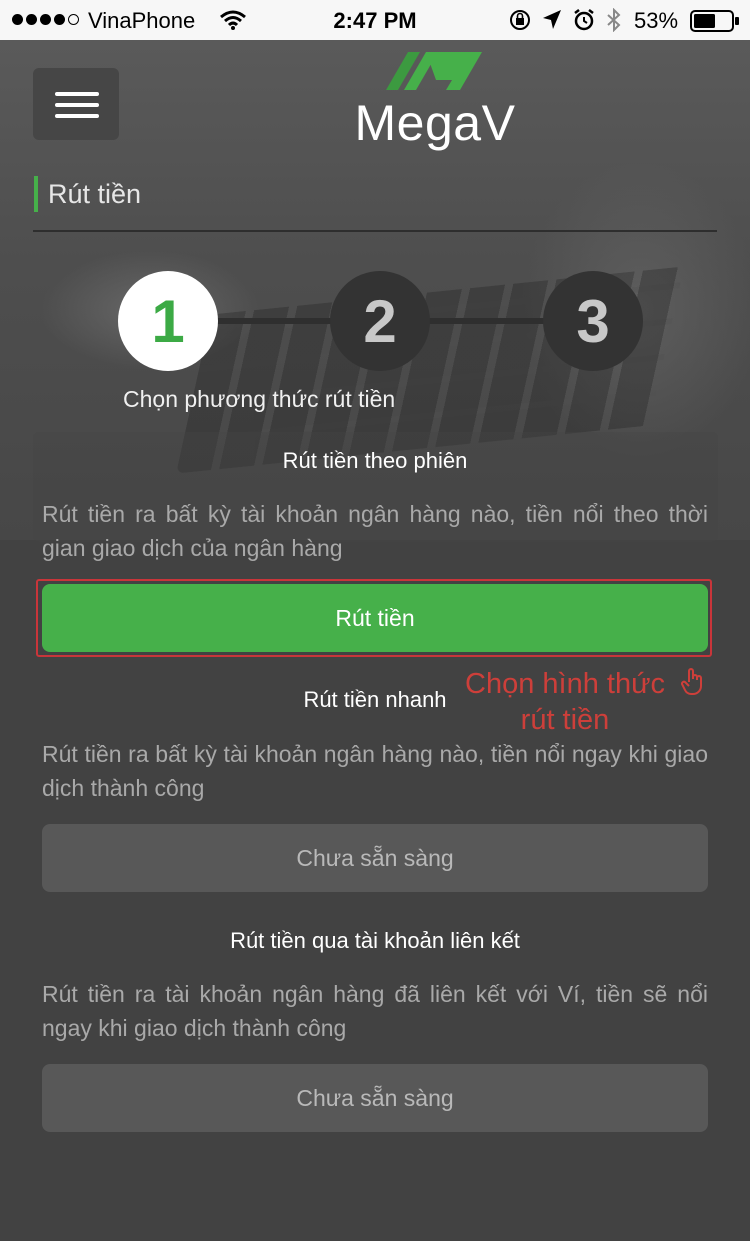  Describe the element at coordinates (715, 24) in the screenshot. I see `battery-icon` at that location.